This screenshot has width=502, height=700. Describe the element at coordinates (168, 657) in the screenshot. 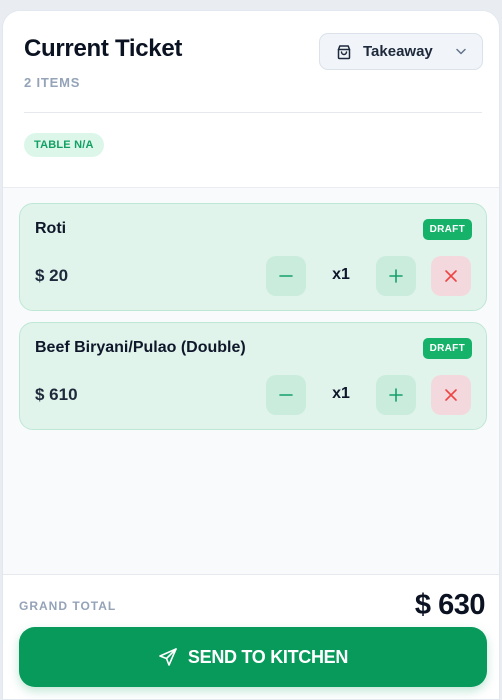

I see `send-icon` at that location.